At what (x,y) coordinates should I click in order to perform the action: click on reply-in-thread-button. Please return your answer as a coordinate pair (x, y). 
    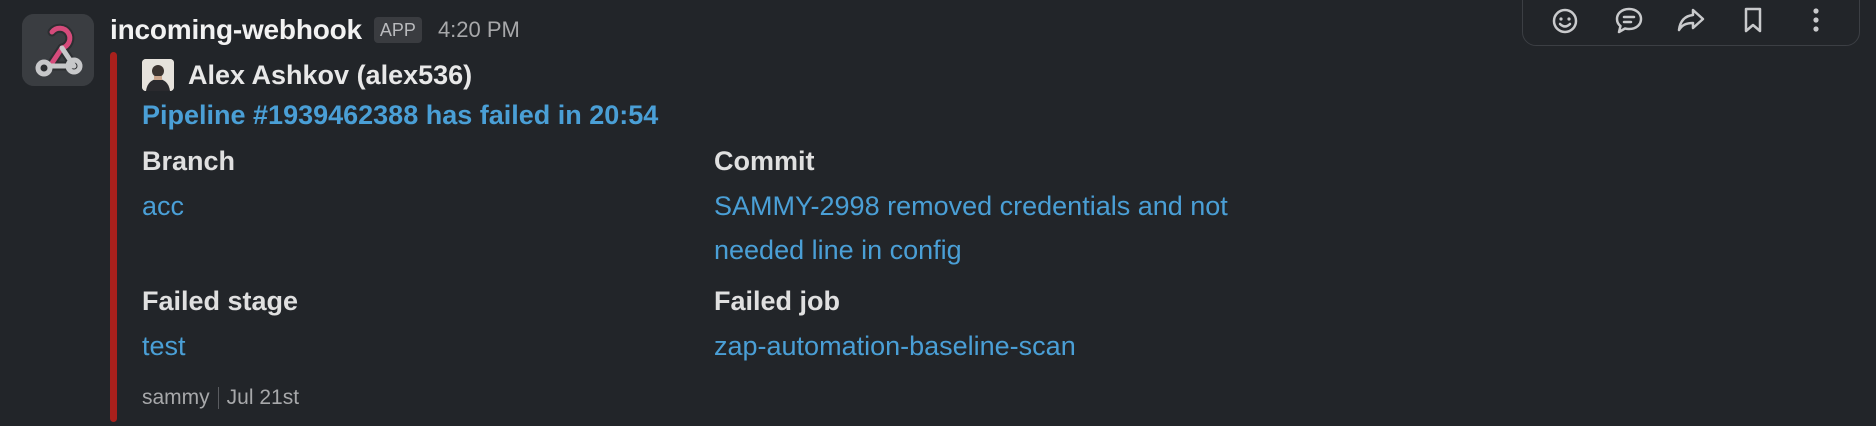
    Looking at the image, I should click on (1629, 20).